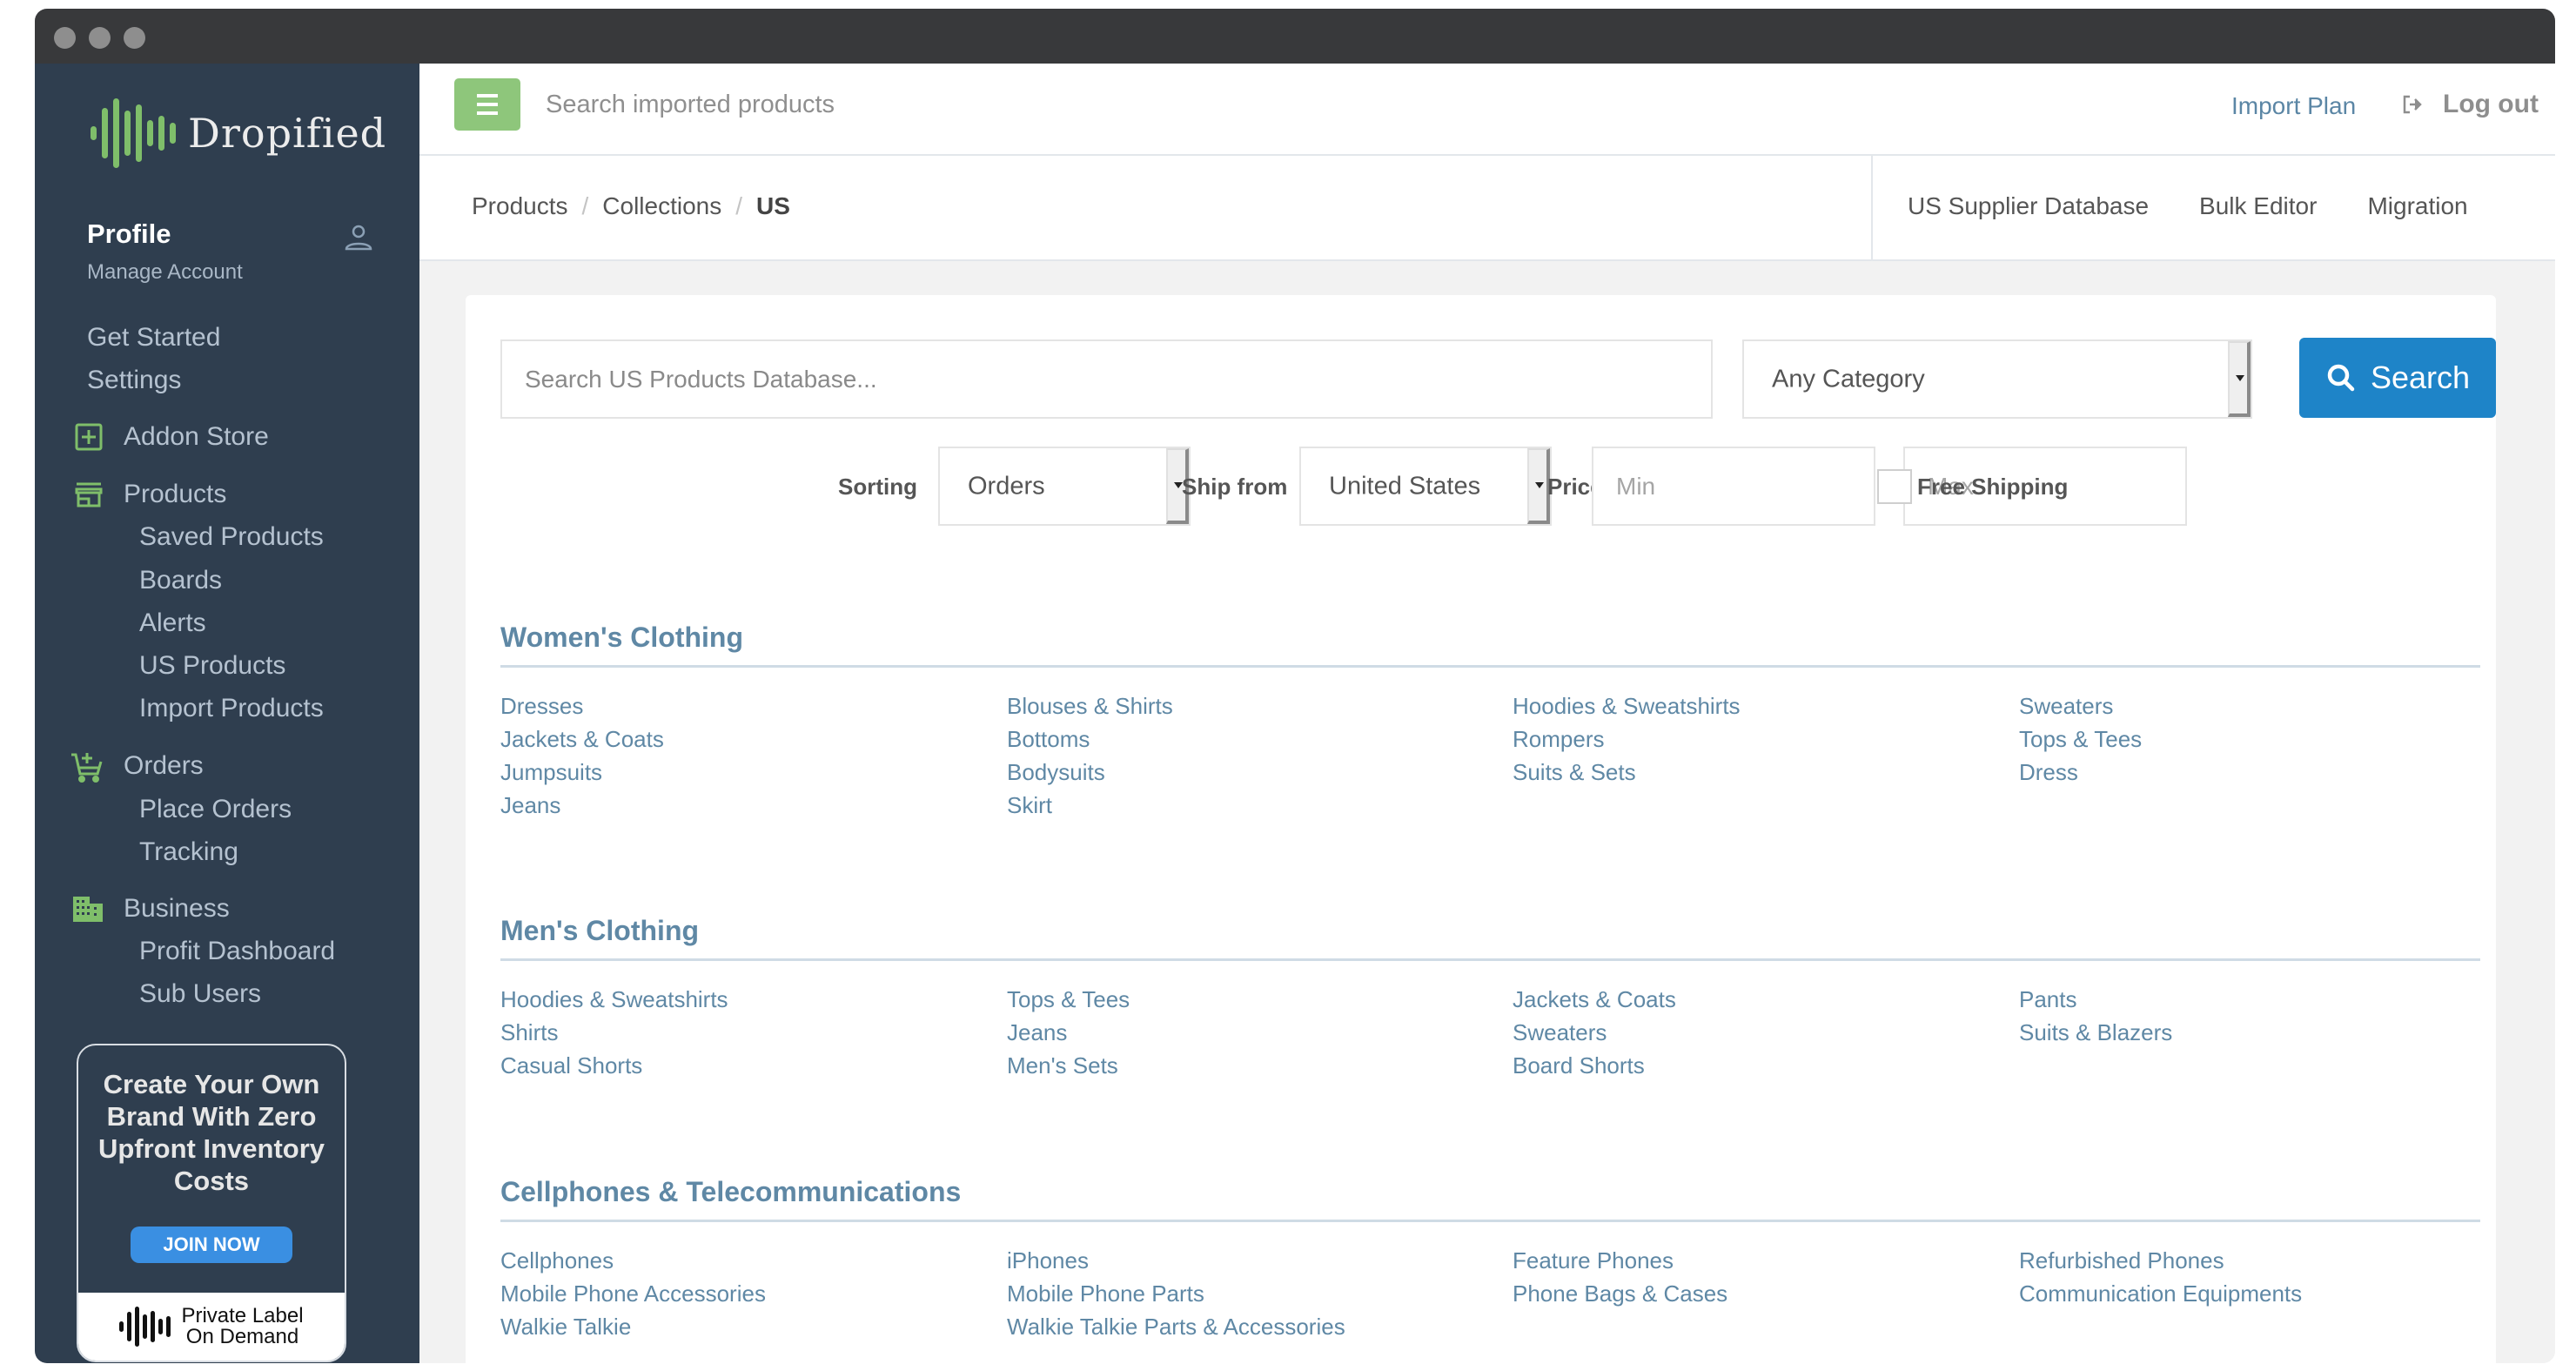 The width and height of the screenshot is (2576, 1371). I want to click on sorting-label: Sorting, so click(877, 487).